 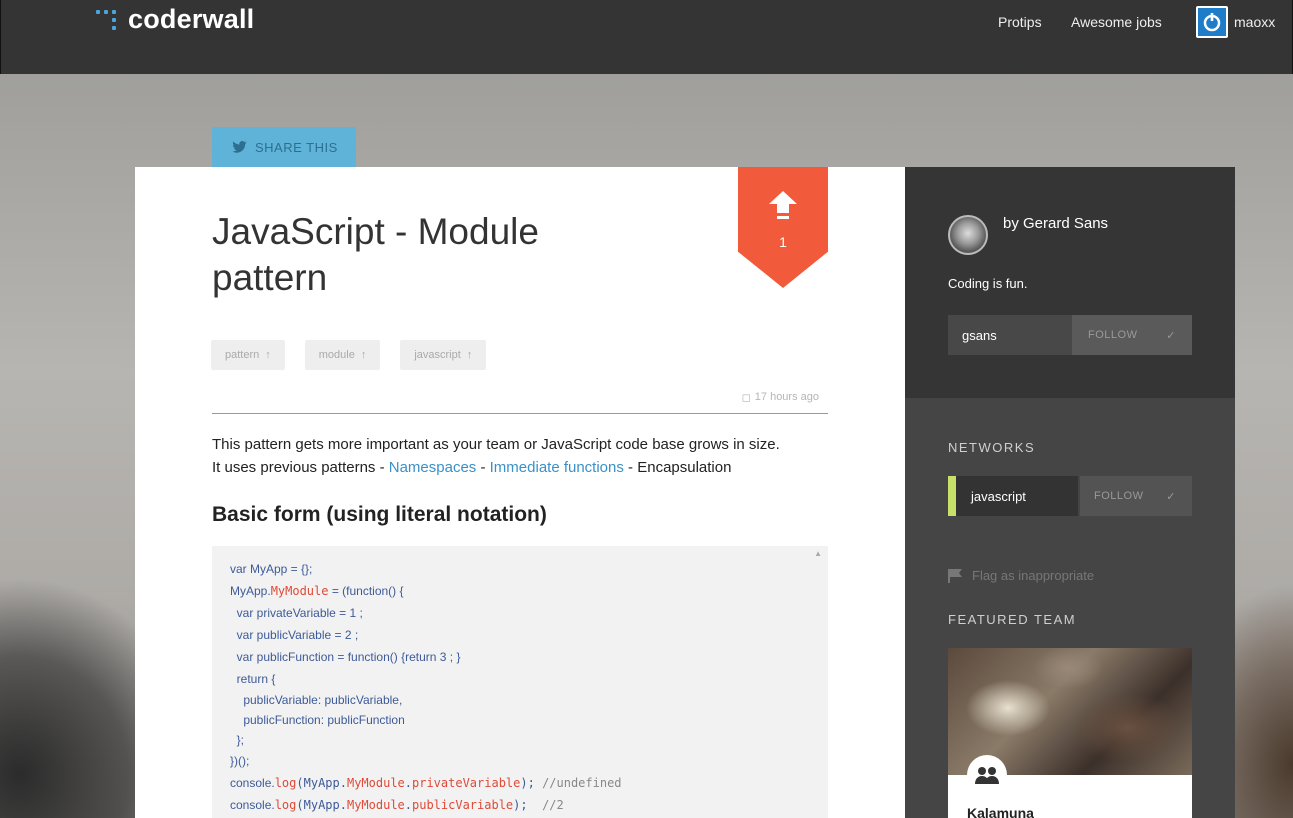 What do you see at coordinates (520, 591) in the screenshot?
I see `code-line: MyApp.MyModule = (function() {` at bounding box center [520, 591].